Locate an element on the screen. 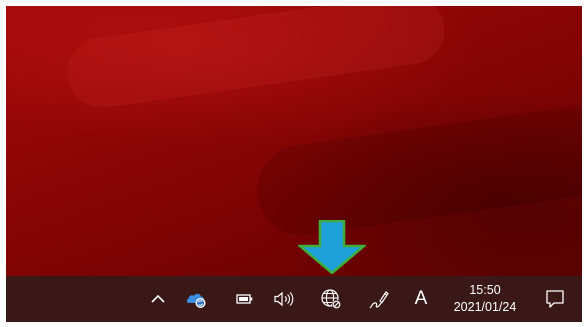 Image resolution: width=586 pixels, height=327 pixels. action-center-button is located at coordinates (555, 299).